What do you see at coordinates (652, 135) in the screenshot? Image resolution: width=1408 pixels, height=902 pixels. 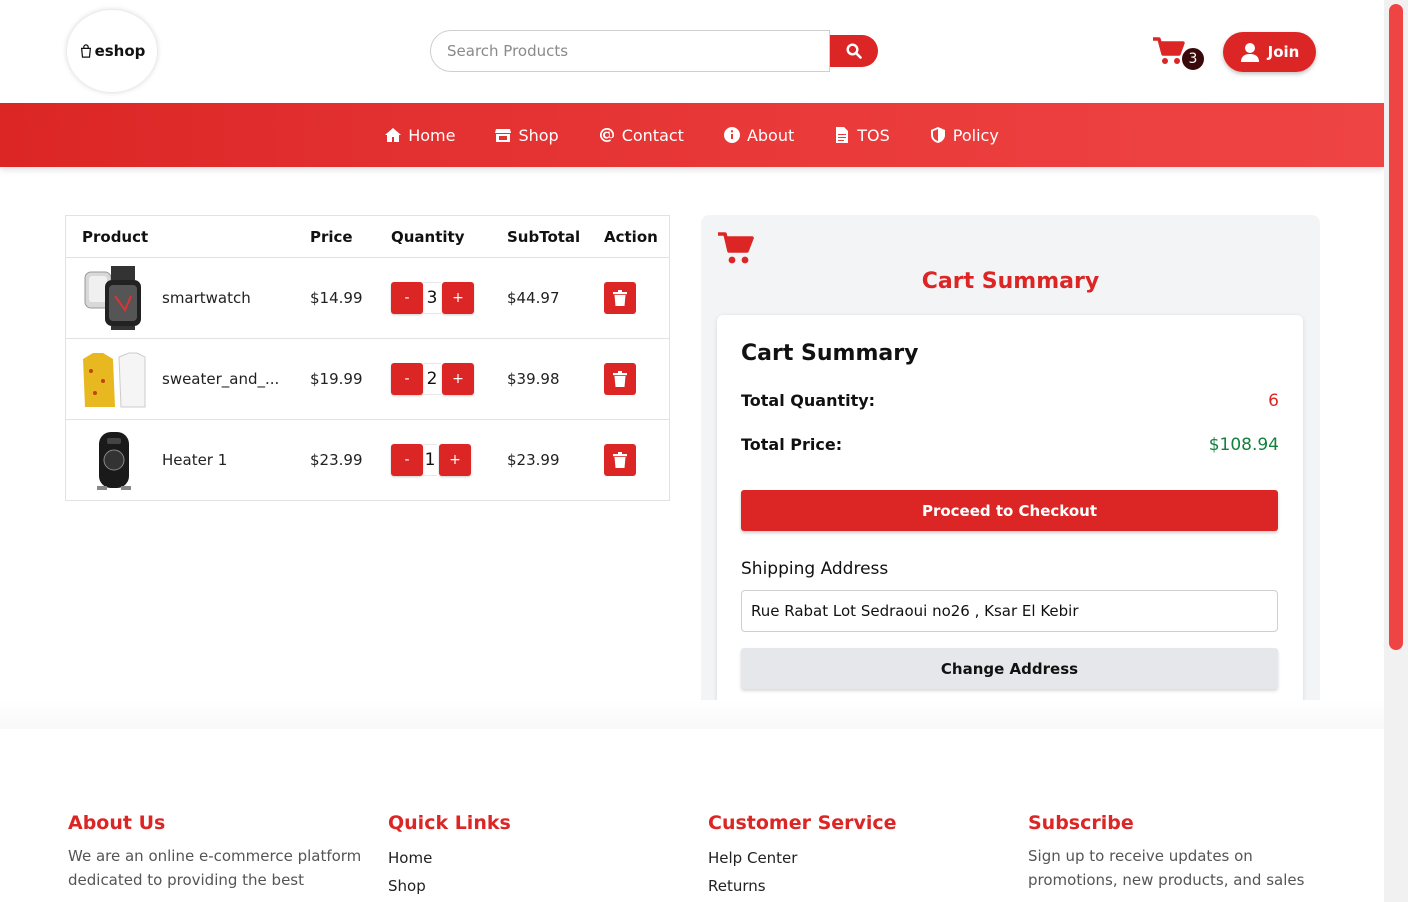 I see `nav-label: Contact` at bounding box center [652, 135].